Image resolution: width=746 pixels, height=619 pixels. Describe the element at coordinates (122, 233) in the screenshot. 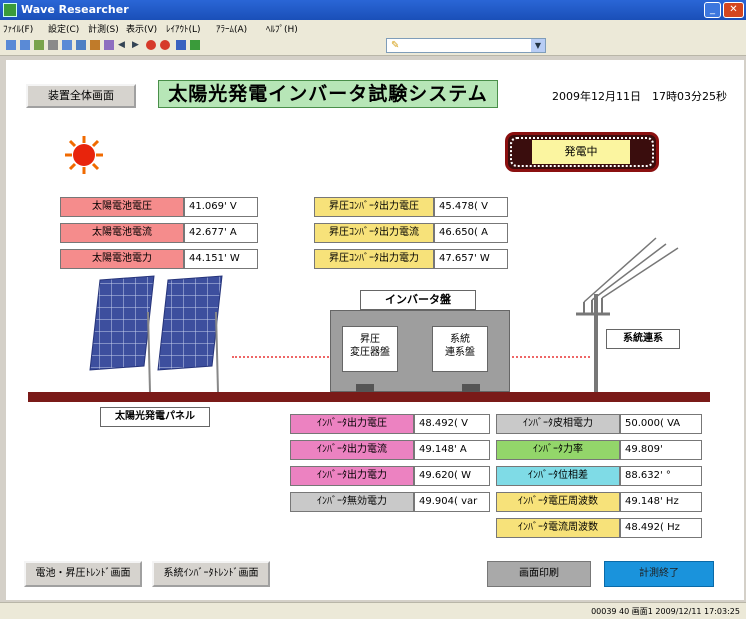

I see `solar-current-label: 太陽電池電流` at that location.